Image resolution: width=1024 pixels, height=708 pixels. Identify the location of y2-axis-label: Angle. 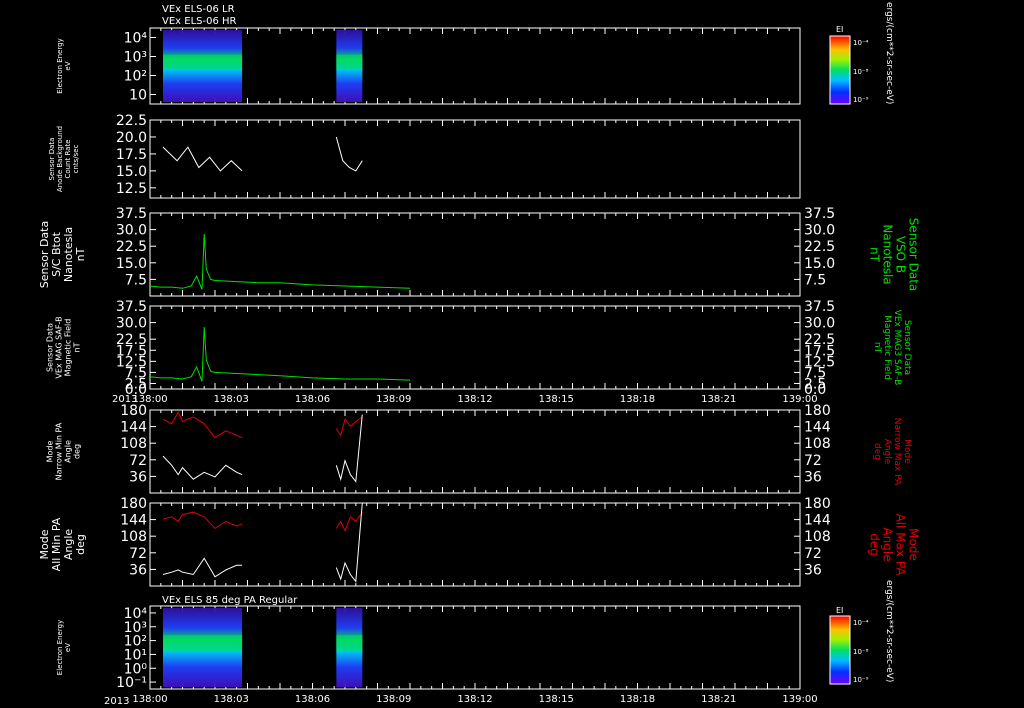
(887, 452).